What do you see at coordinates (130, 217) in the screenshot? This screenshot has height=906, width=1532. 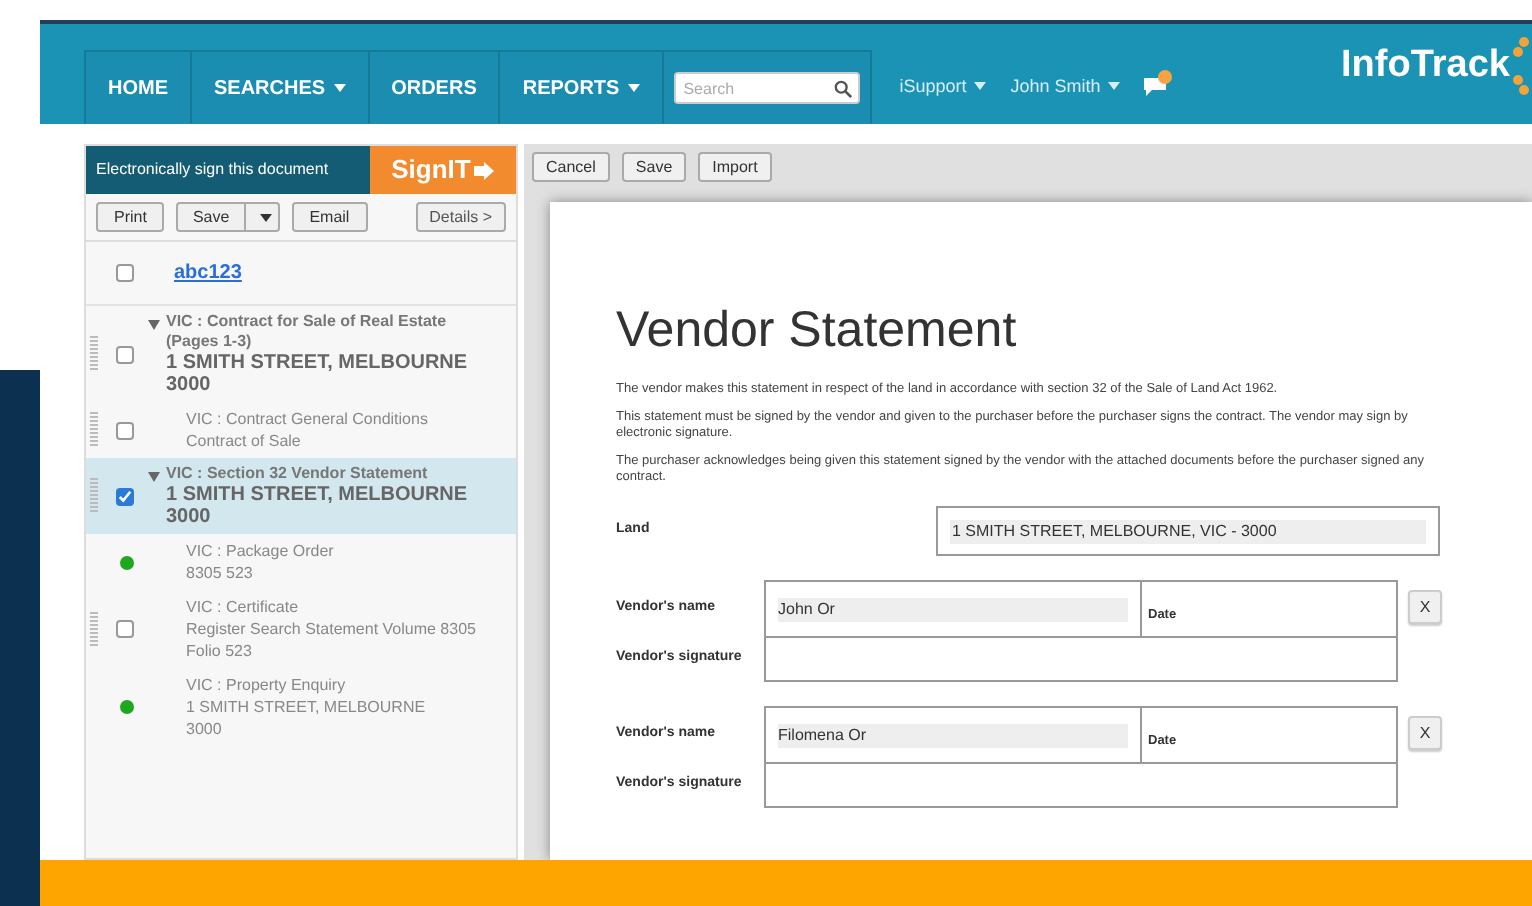 I see `toolbar-button: Print` at bounding box center [130, 217].